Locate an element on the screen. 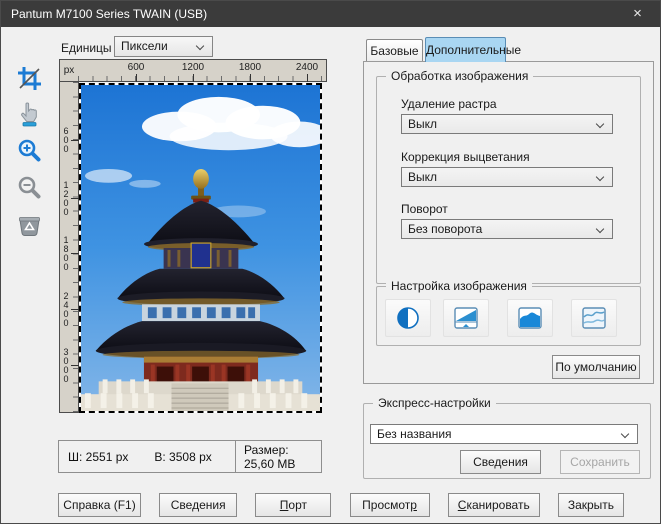 The width and height of the screenshot is (661, 524). vertical-ruler: 600 1200 1800 2400 3000 is located at coordinates (69, 247).